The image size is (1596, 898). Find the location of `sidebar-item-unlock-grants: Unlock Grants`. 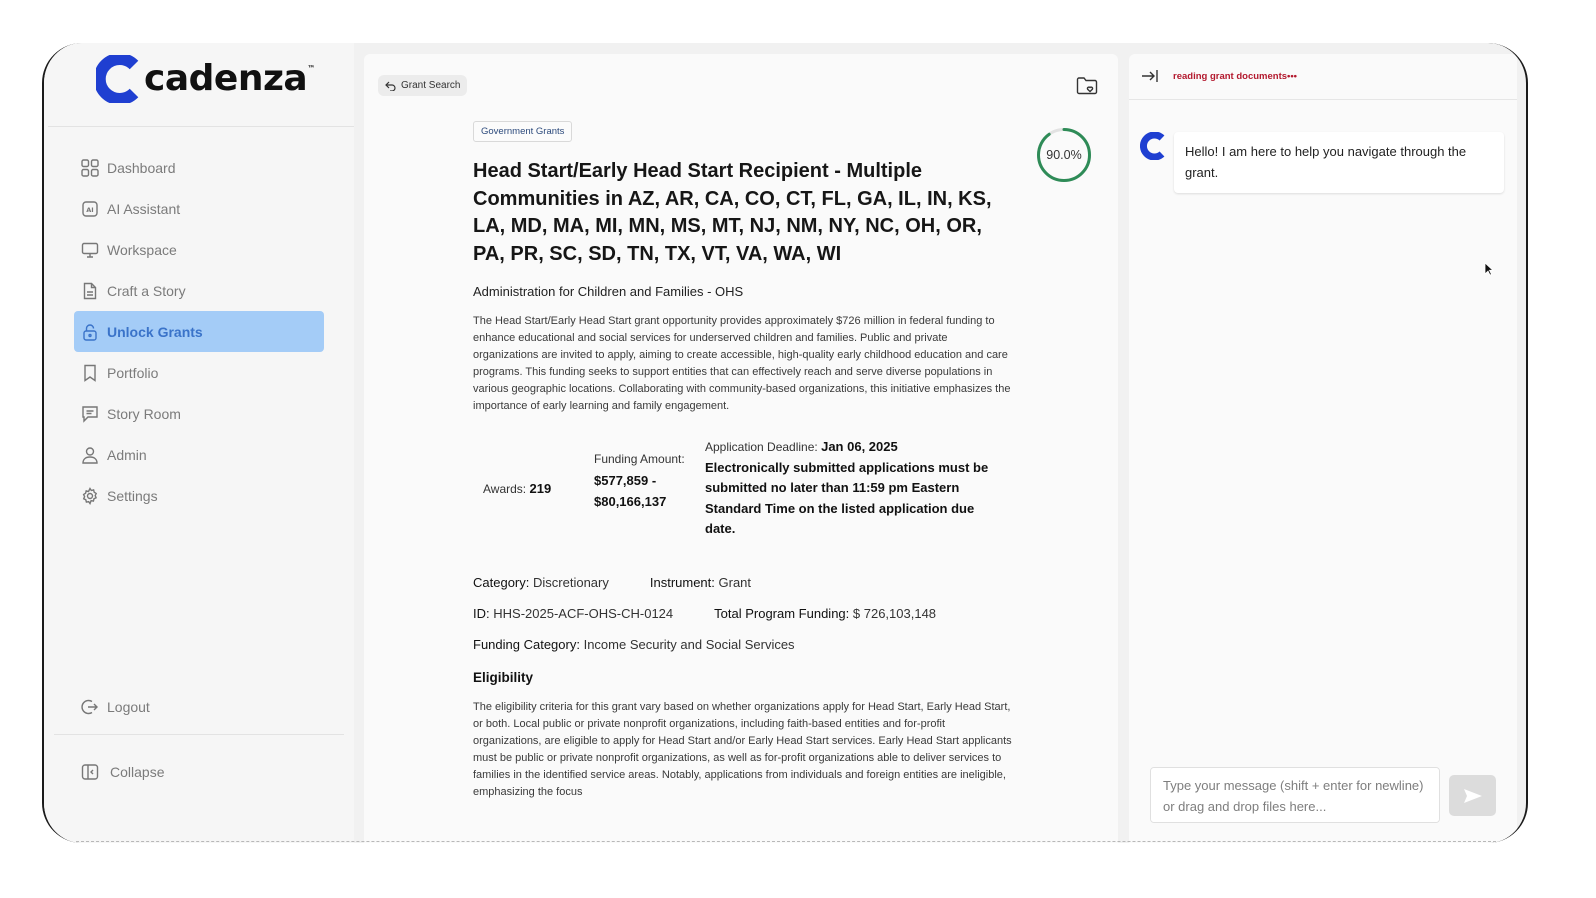

sidebar-item-unlock-grants: Unlock Grants is located at coordinates (199, 331).